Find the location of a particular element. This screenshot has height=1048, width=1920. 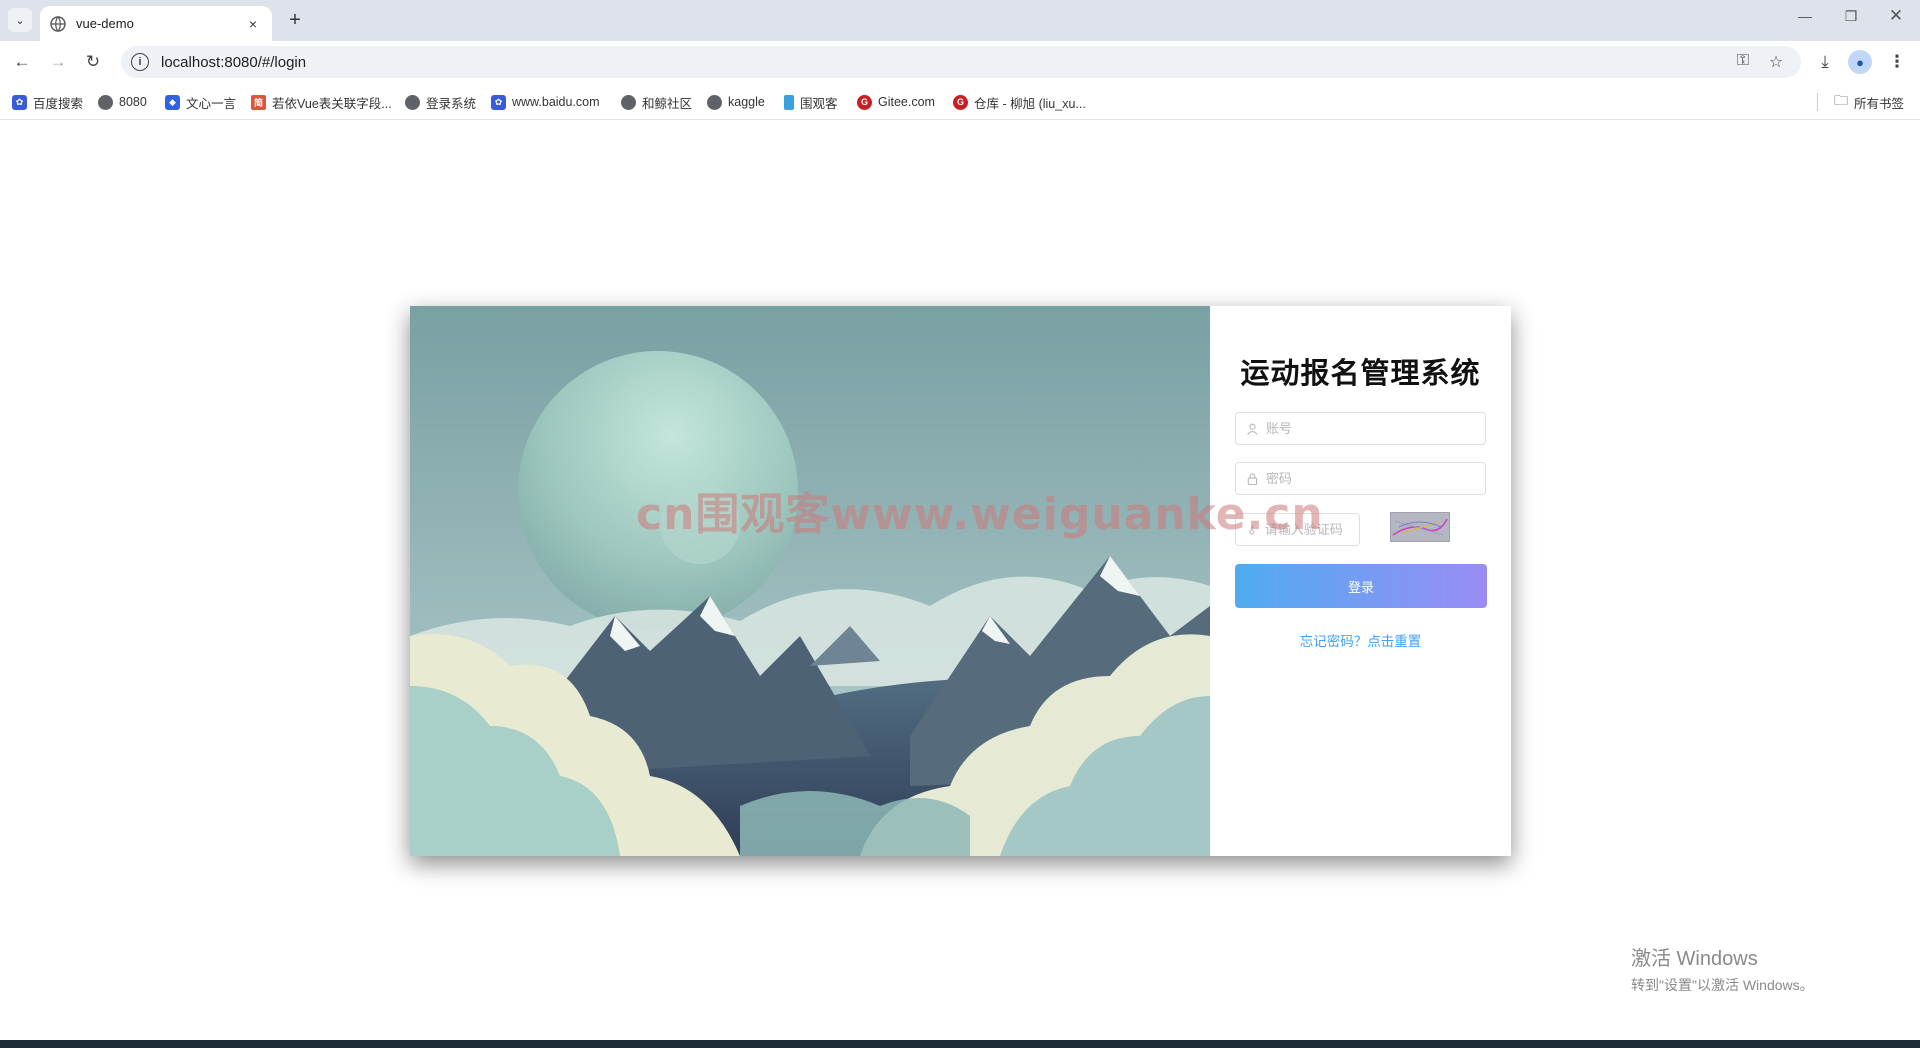

site-info-icon: i is located at coordinates (140, 62).